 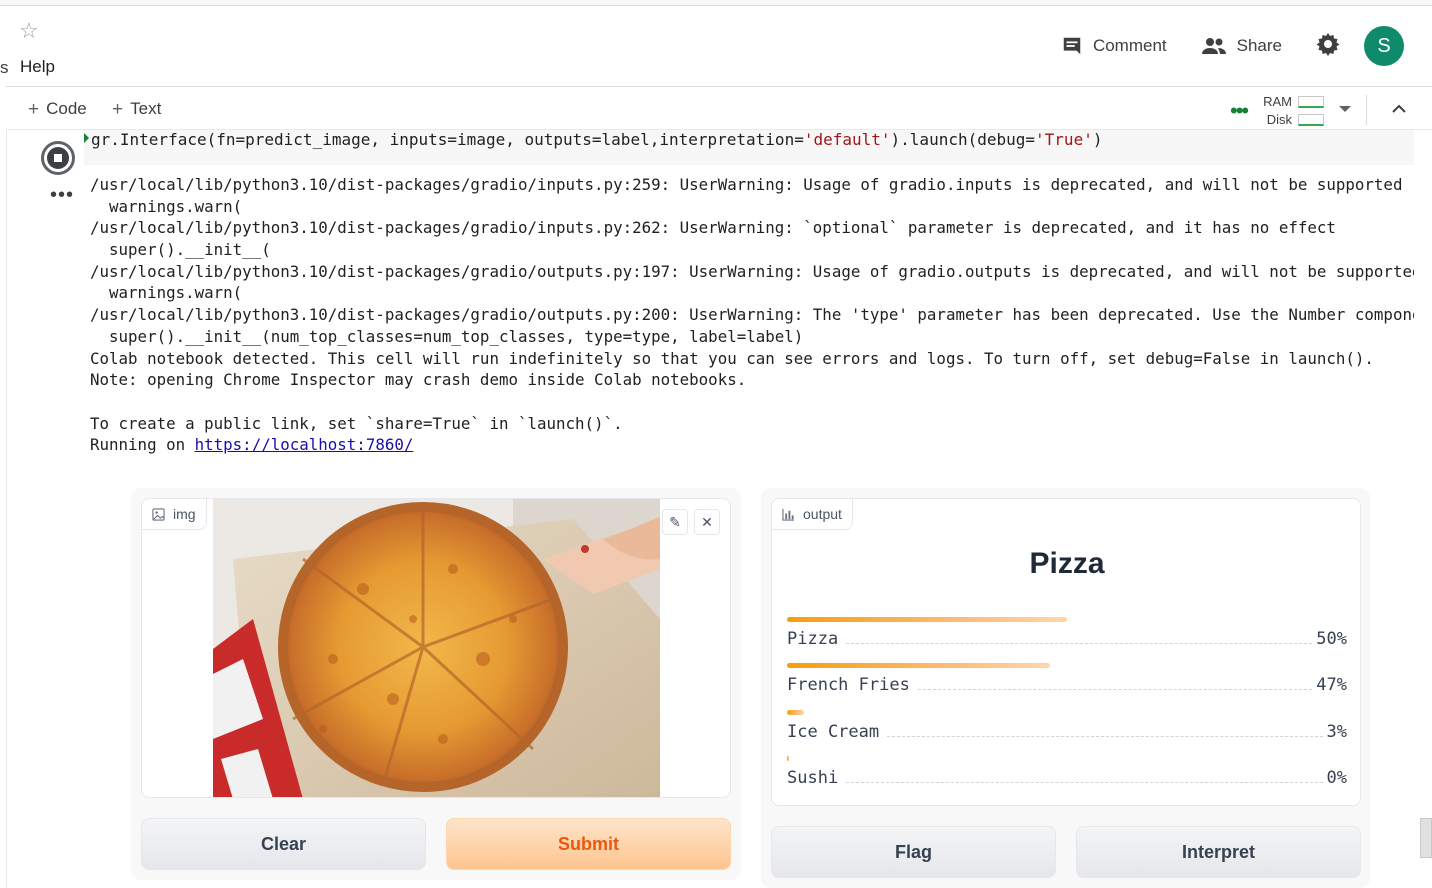 What do you see at coordinates (1336, 778) in the screenshot?
I see `confidence-value: 0%` at bounding box center [1336, 778].